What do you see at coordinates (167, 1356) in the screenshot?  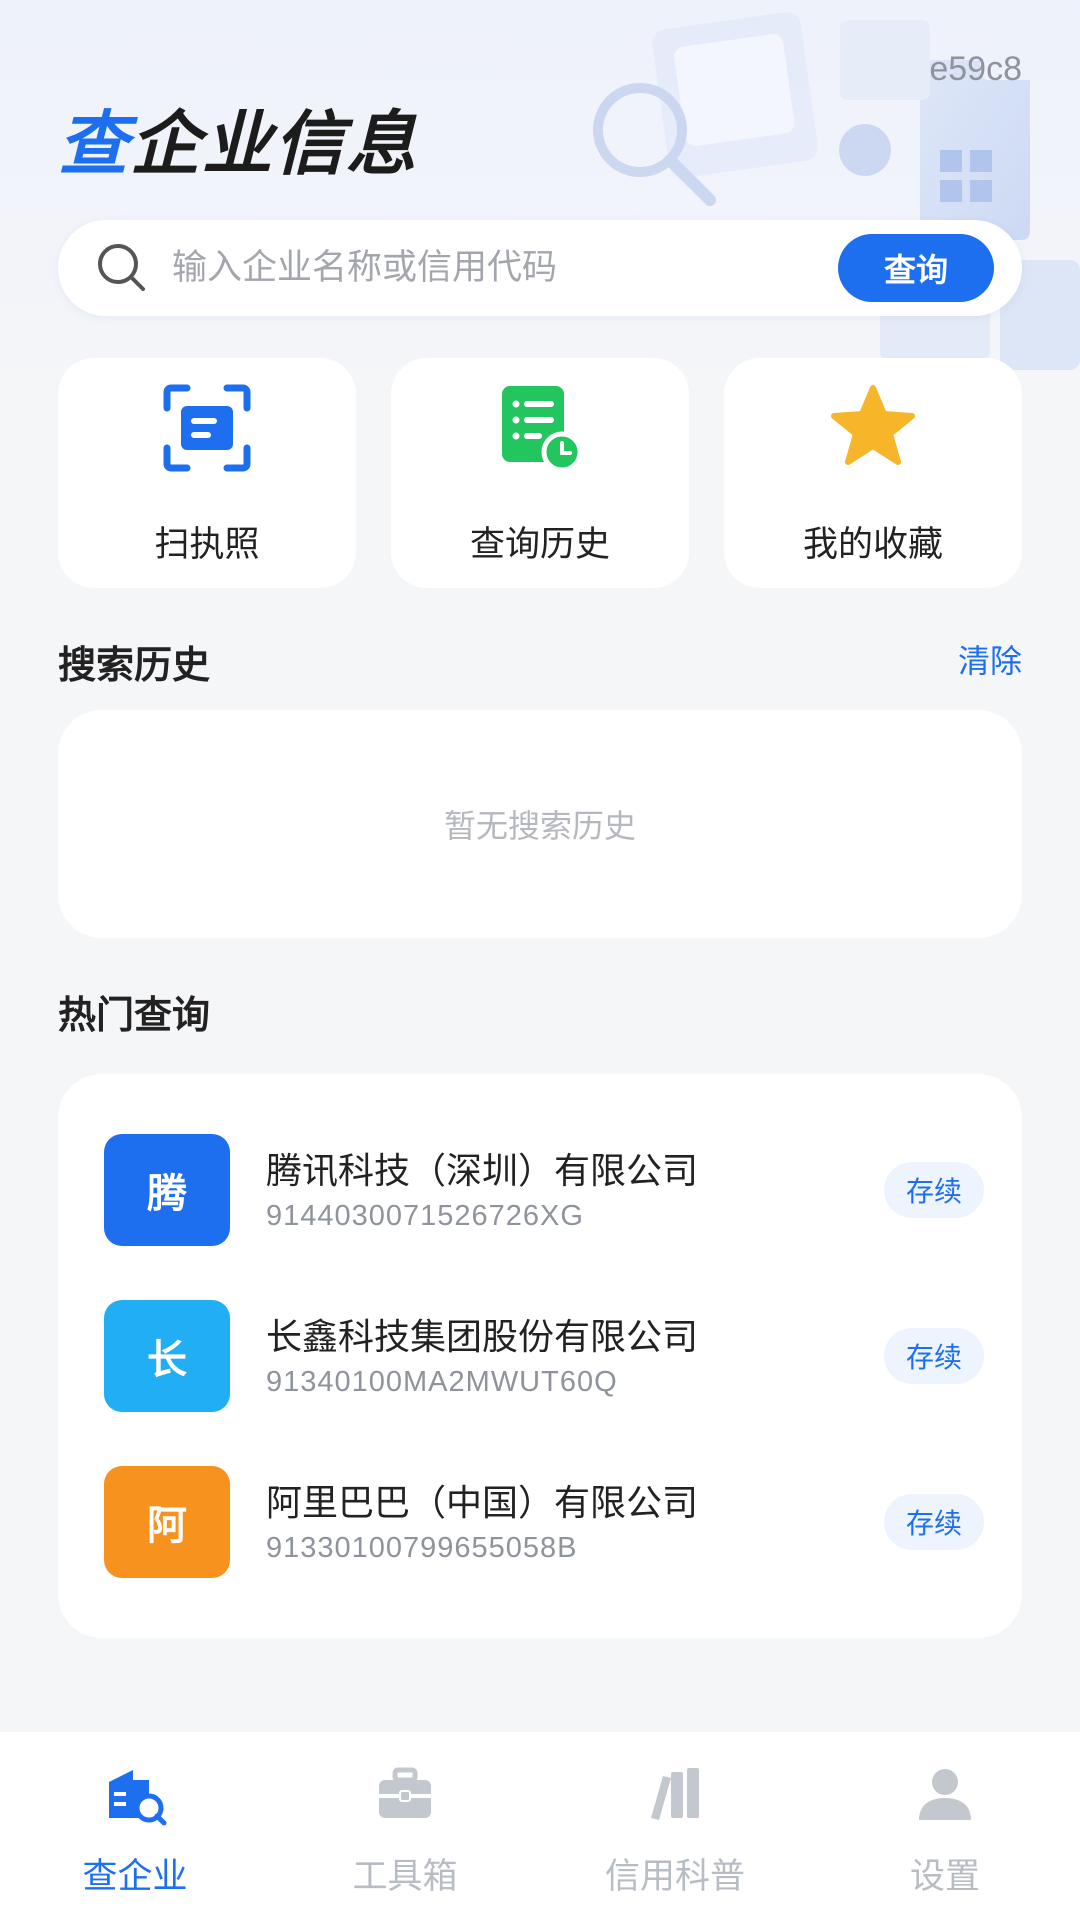 I see `company-avatar: 长` at bounding box center [167, 1356].